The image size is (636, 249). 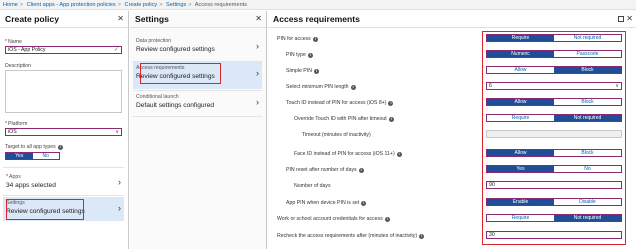 I want to click on blade-title: Settings, so click(x=152, y=19).